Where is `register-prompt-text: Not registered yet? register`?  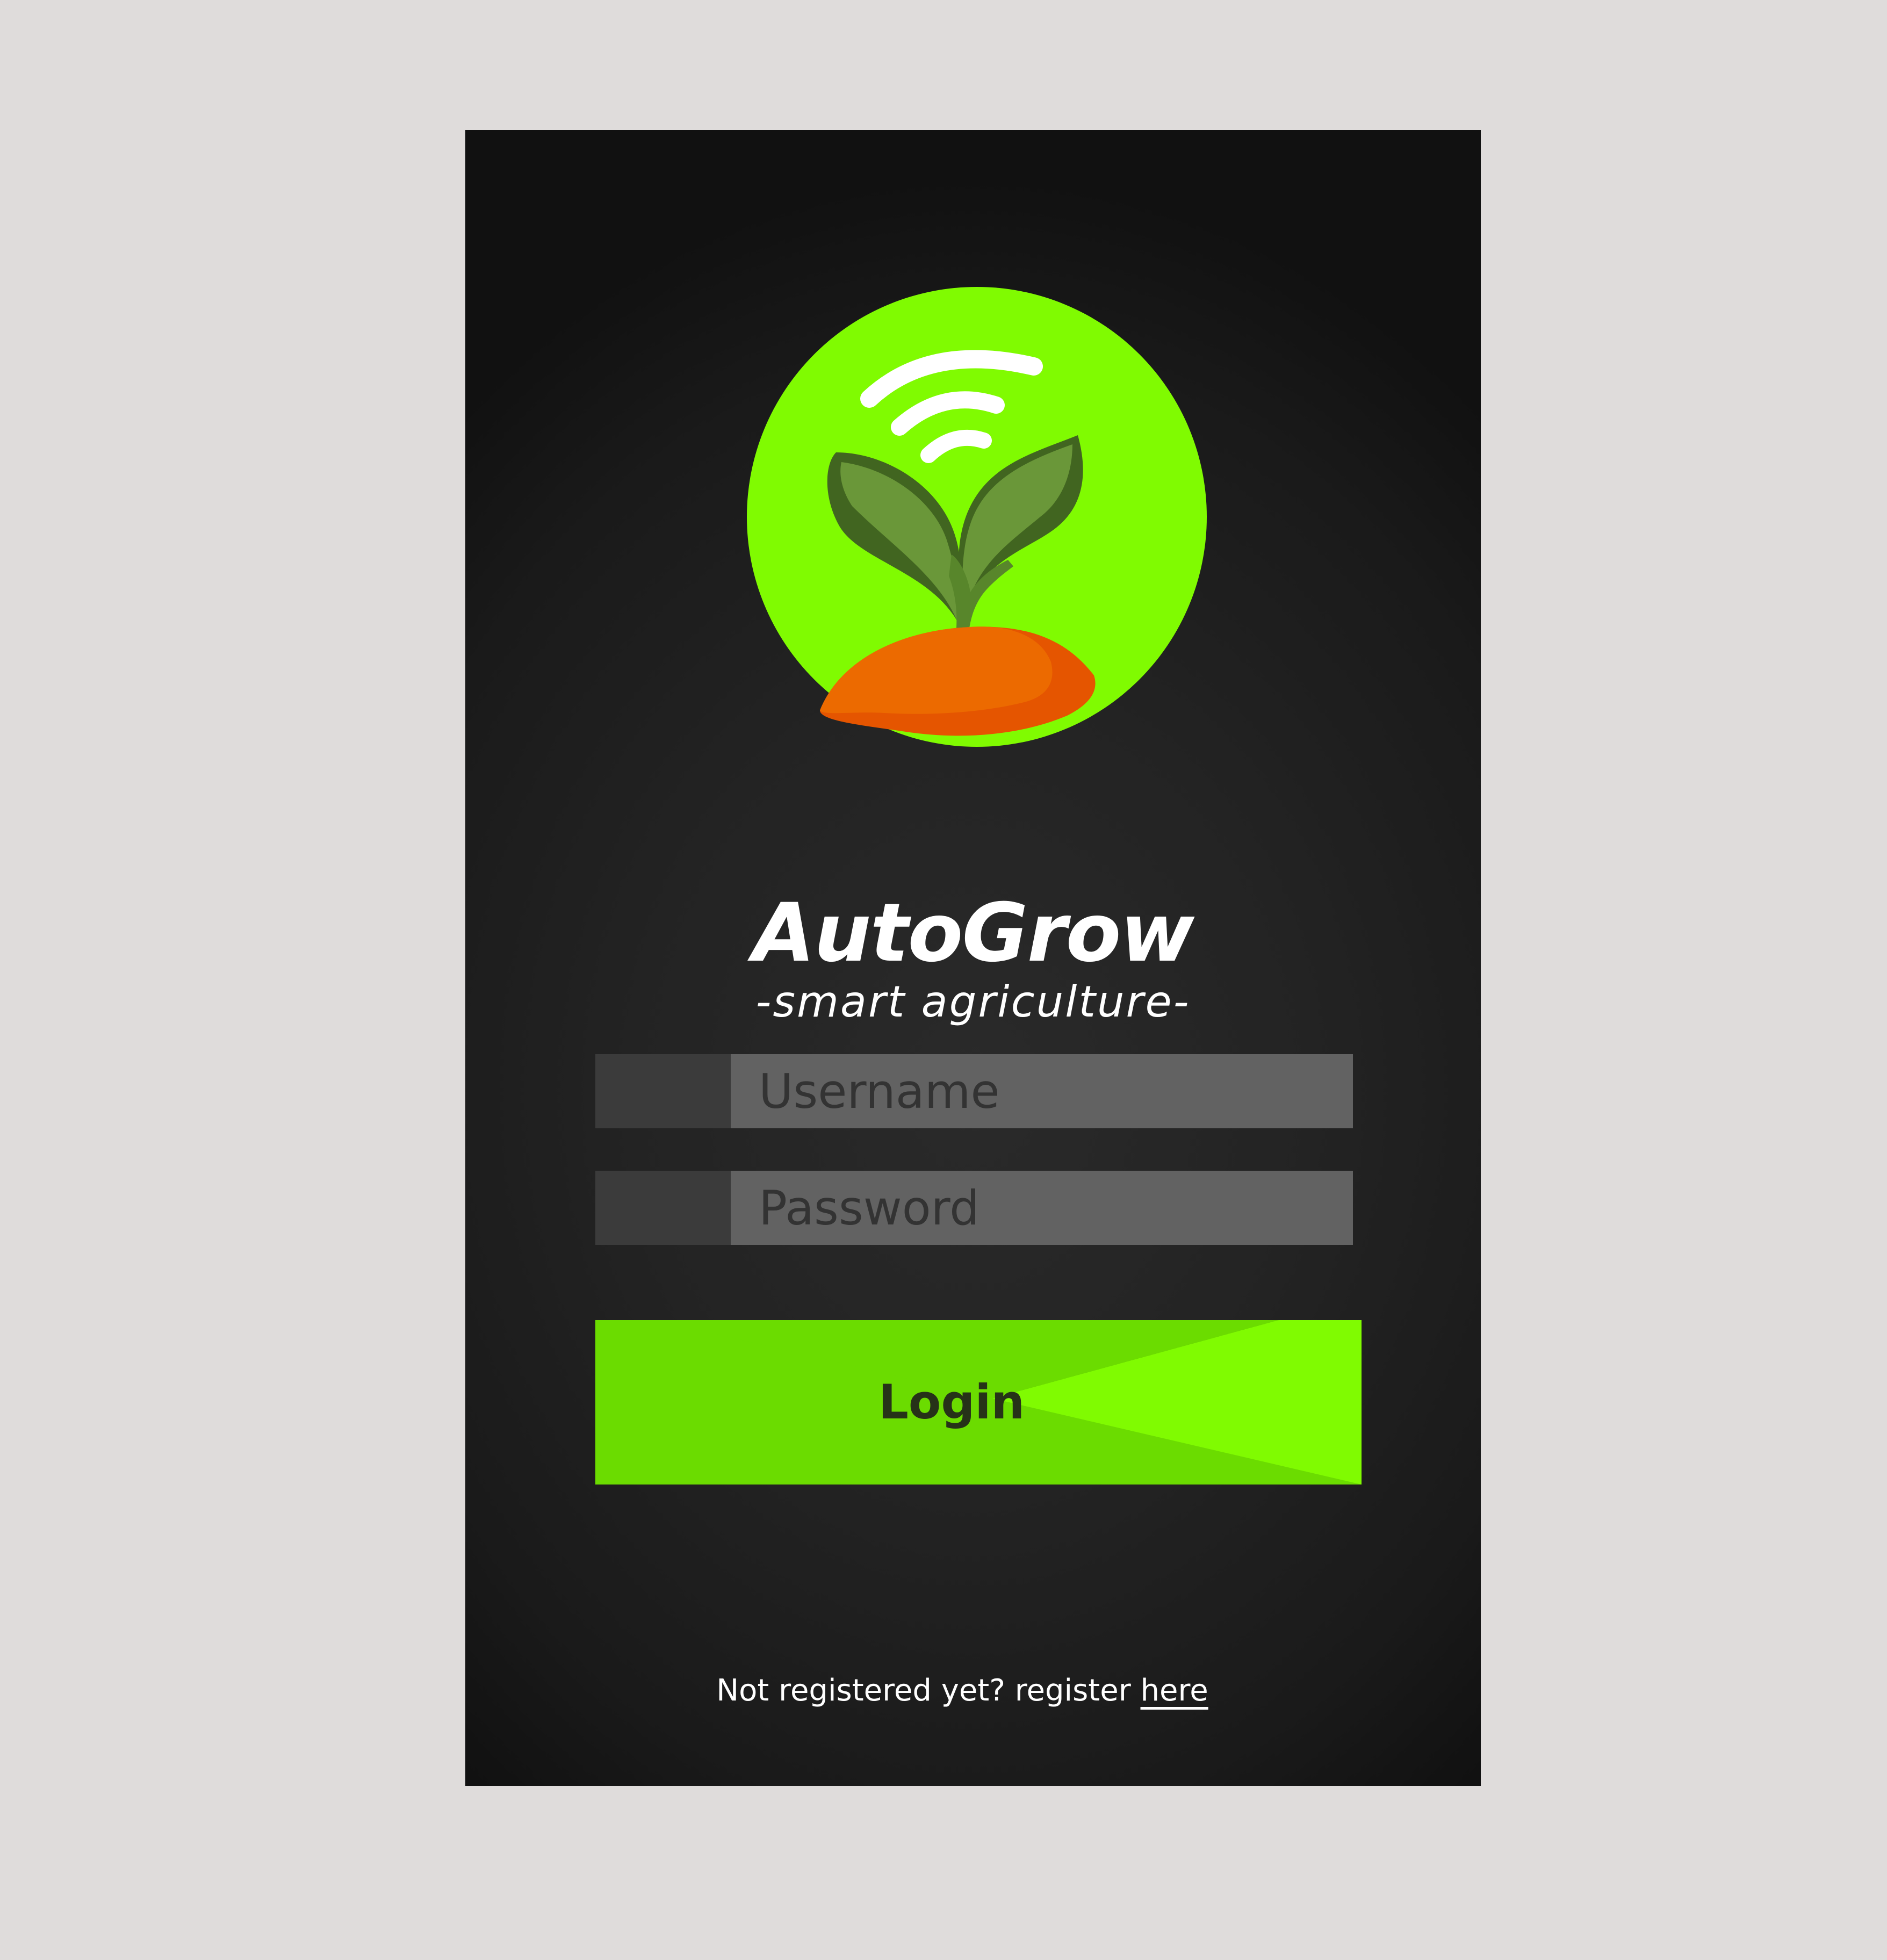 register-prompt-text: Not registered yet? register is located at coordinates (928, 1690).